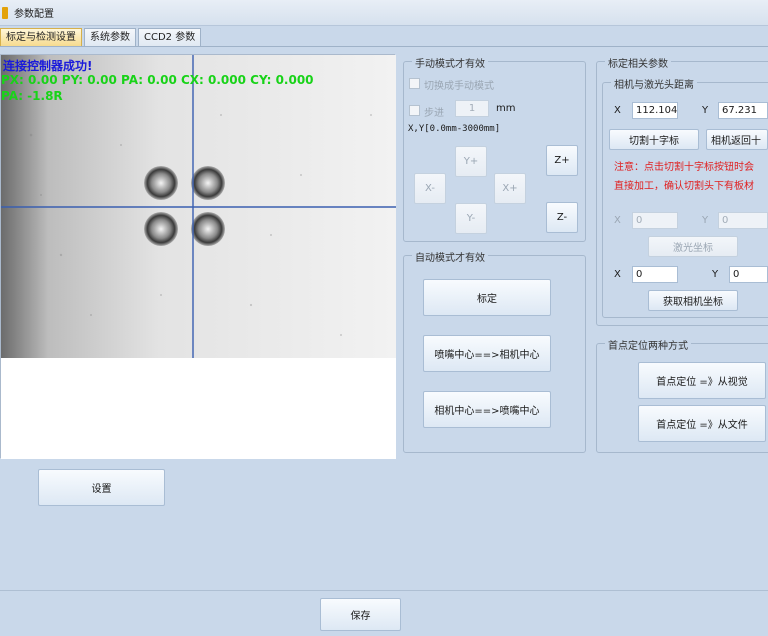 The image size is (768, 636). Describe the element at coordinates (48, 66) in the screenshot. I see `camera-status-text: 连接控制器成功!` at that location.